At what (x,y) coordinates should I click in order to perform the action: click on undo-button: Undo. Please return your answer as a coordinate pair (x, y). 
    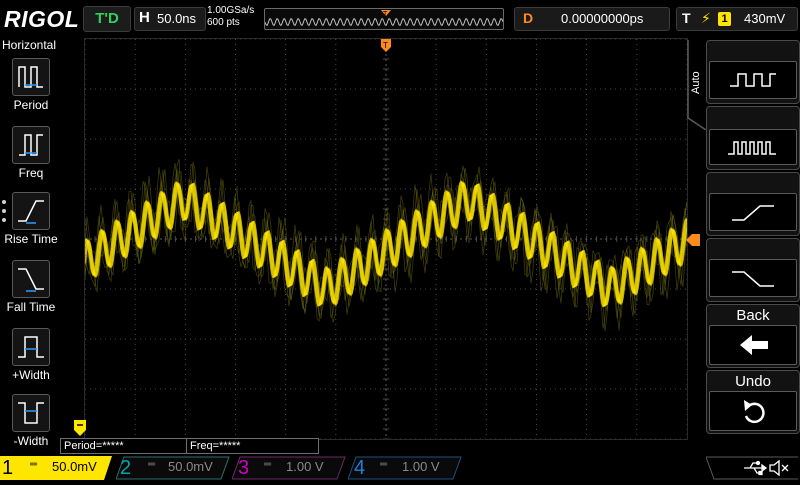
    Looking at the image, I should click on (753, 402).